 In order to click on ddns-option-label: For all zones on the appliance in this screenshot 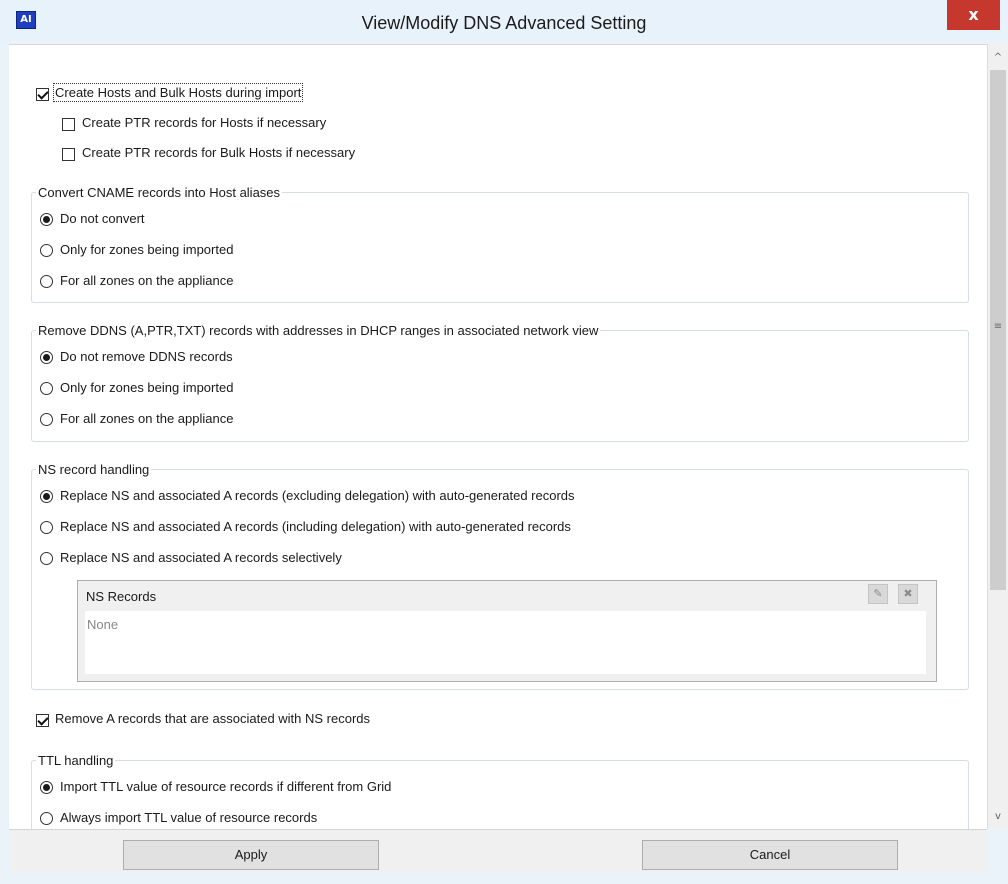, I will do `click(146, 418)`.